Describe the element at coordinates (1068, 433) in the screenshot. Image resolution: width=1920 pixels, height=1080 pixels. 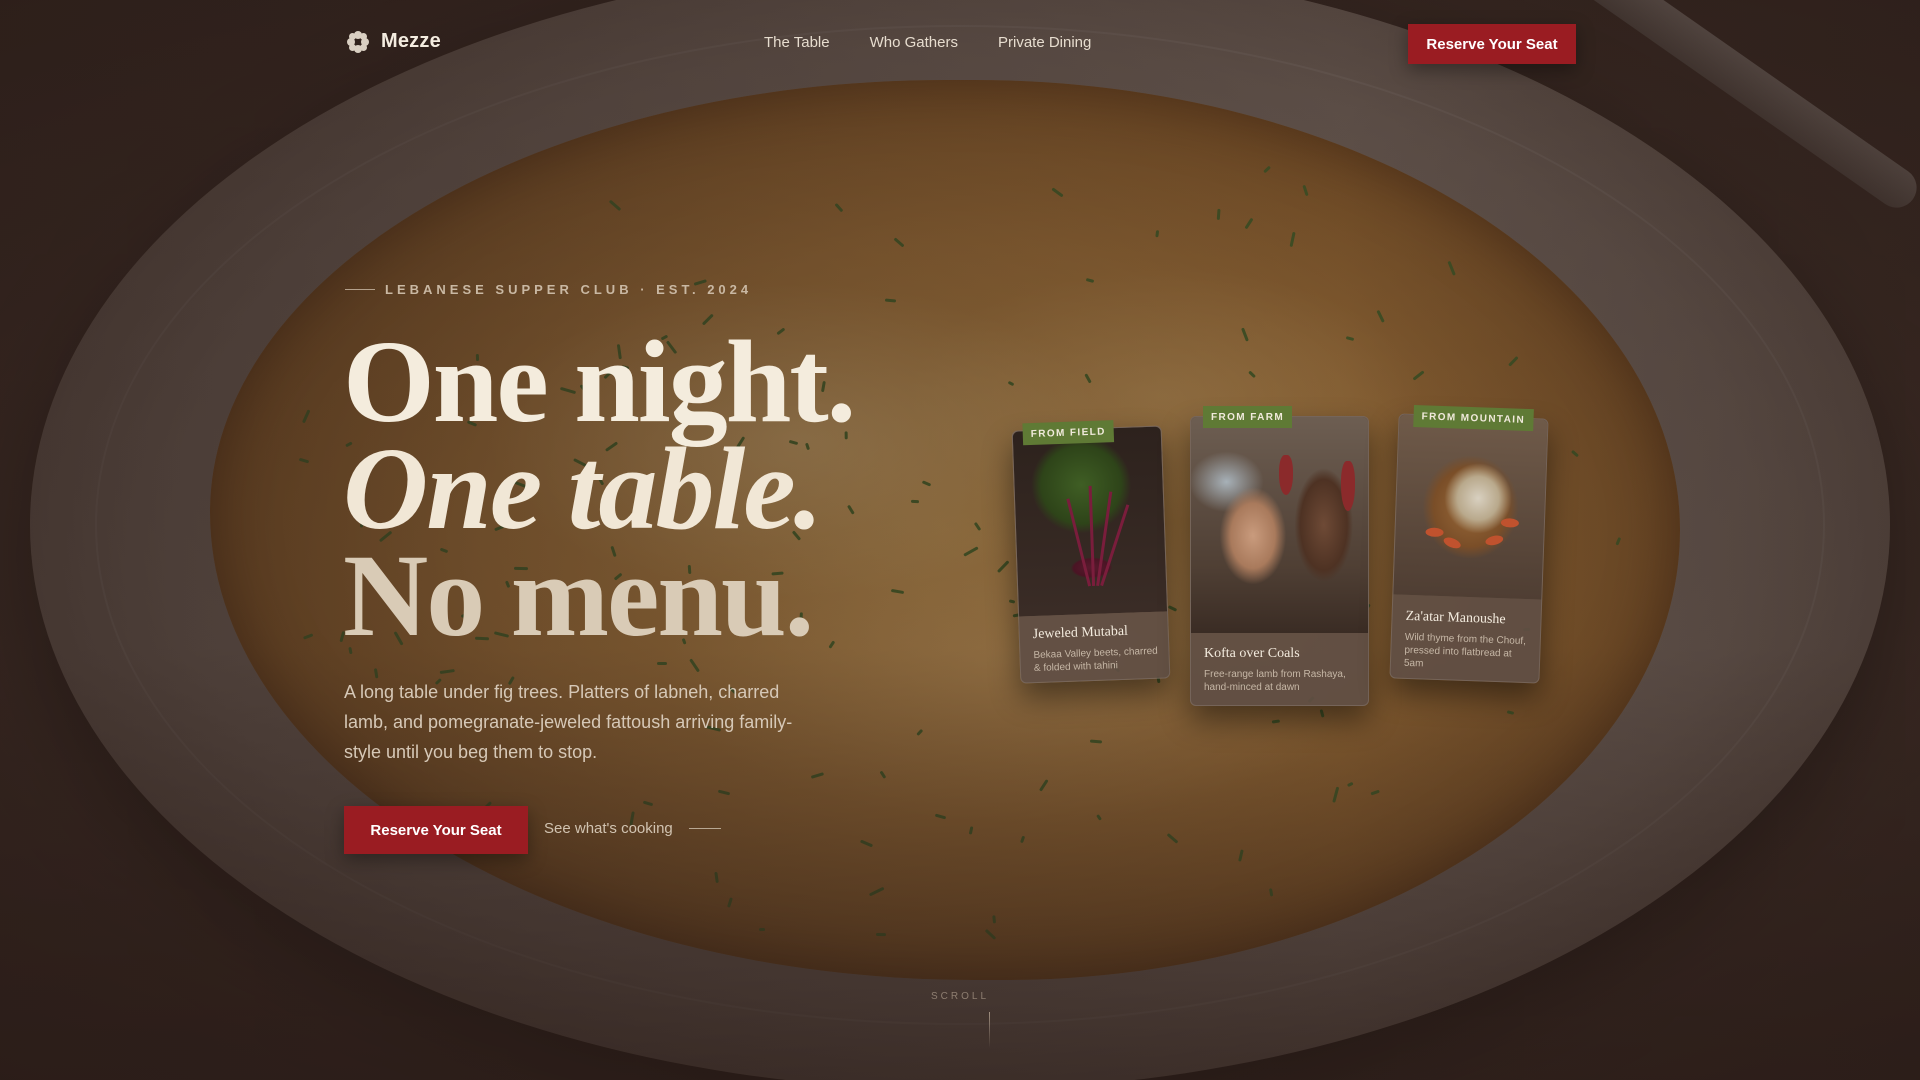
I see `card-tag: FROM FIELD` at that location.